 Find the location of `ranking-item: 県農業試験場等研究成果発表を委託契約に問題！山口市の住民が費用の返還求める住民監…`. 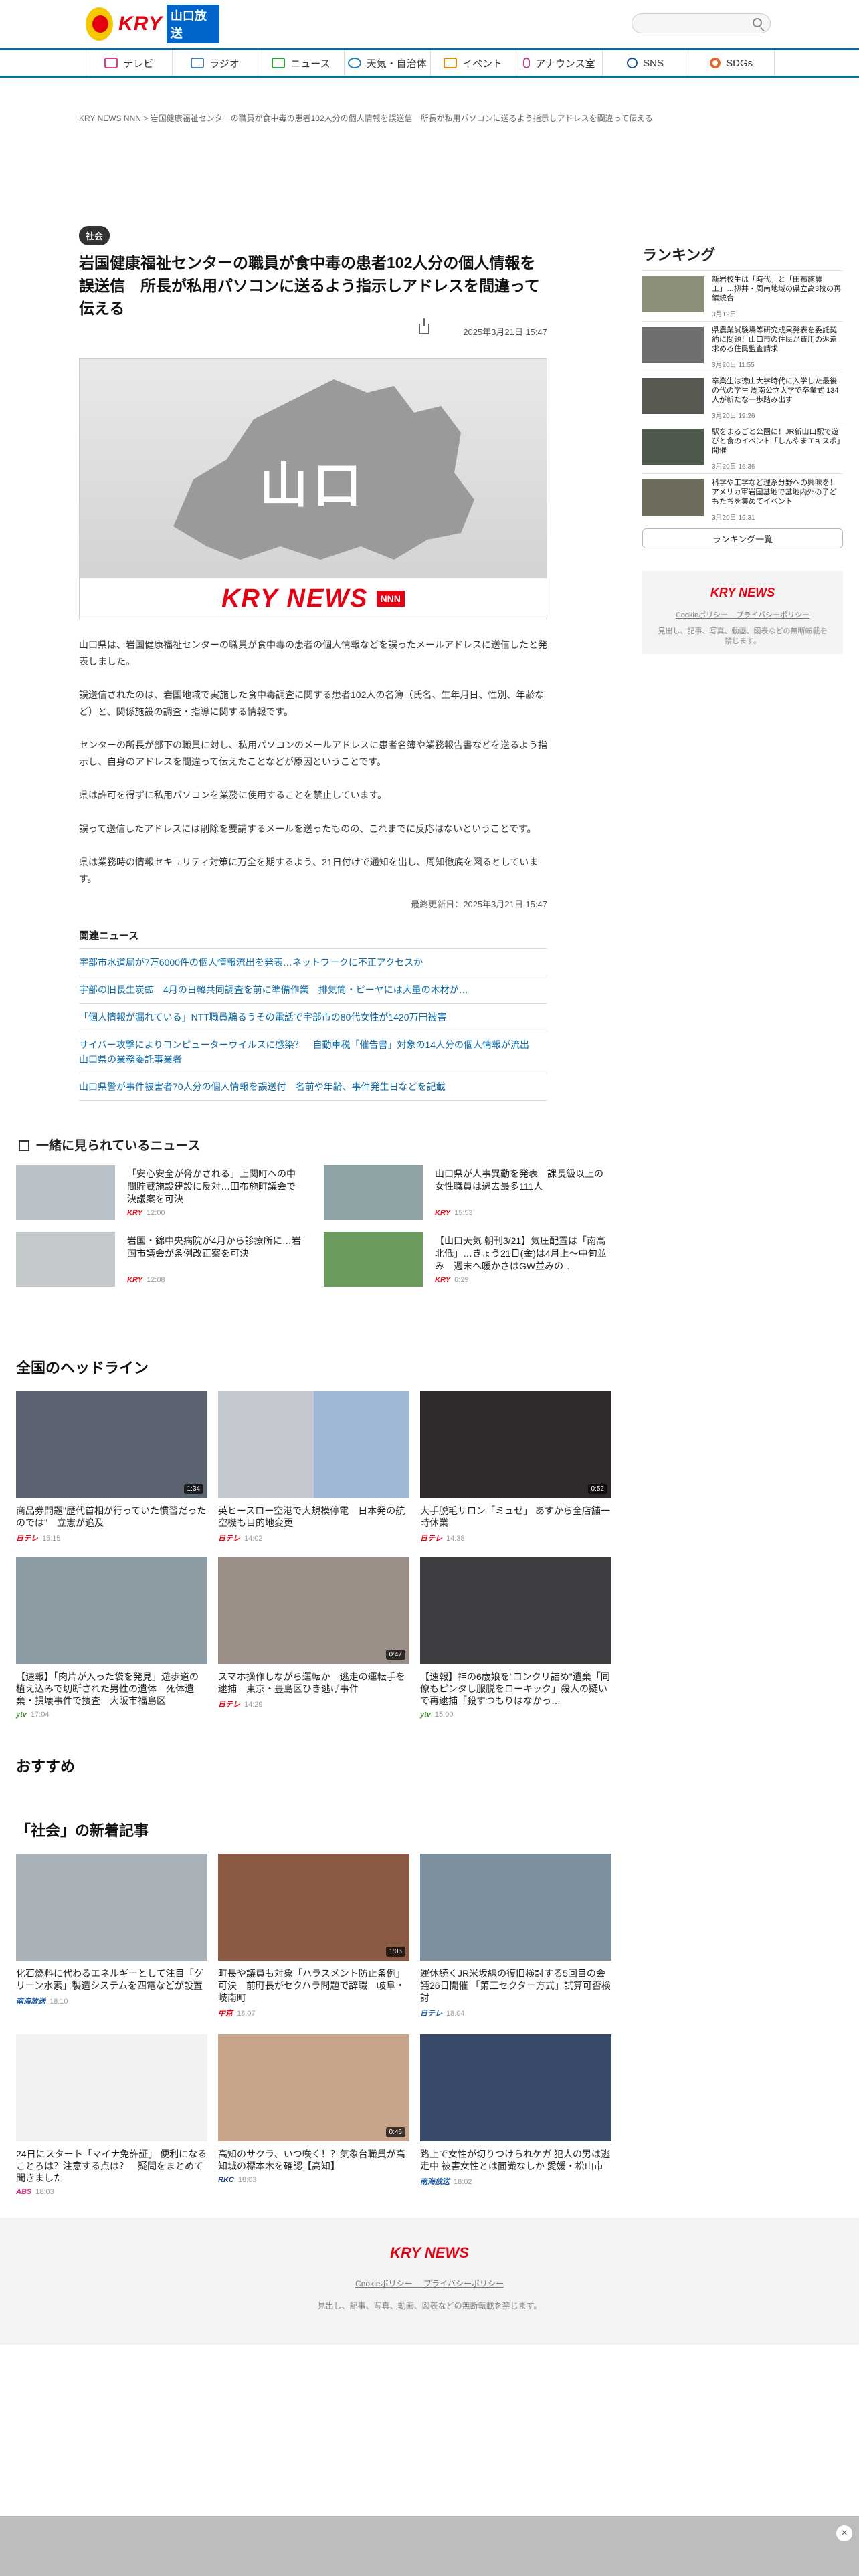

ranking-item: 県農業試験場等研究成果発表を委託契約に問題！山口市の住民が費用の返還求める住民監… is located at coordinates (742, 346).